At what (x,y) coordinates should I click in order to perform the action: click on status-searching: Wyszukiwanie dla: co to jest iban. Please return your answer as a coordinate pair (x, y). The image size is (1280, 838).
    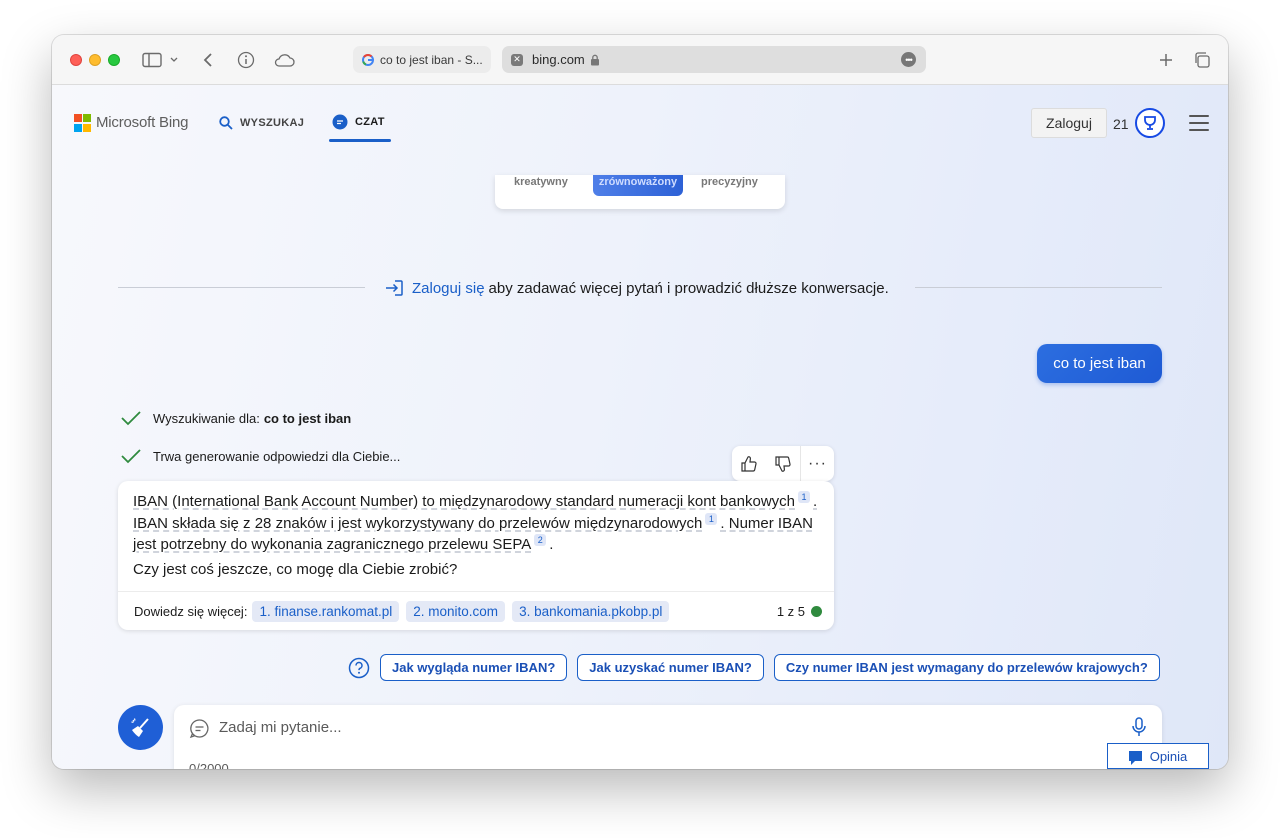
    Looking at the image, I should click on (235, 418).